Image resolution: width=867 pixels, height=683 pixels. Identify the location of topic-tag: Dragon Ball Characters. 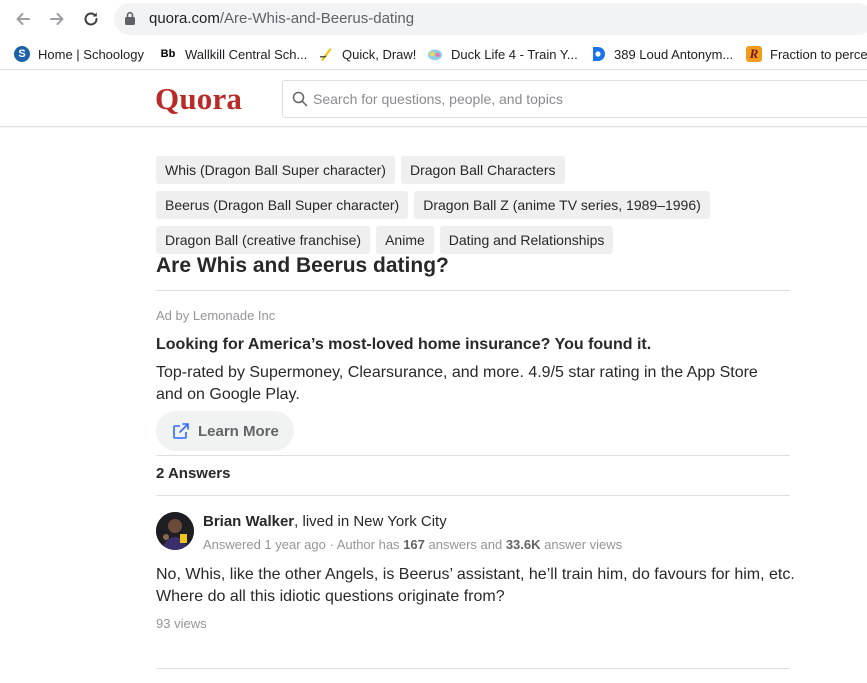
(482, 170).